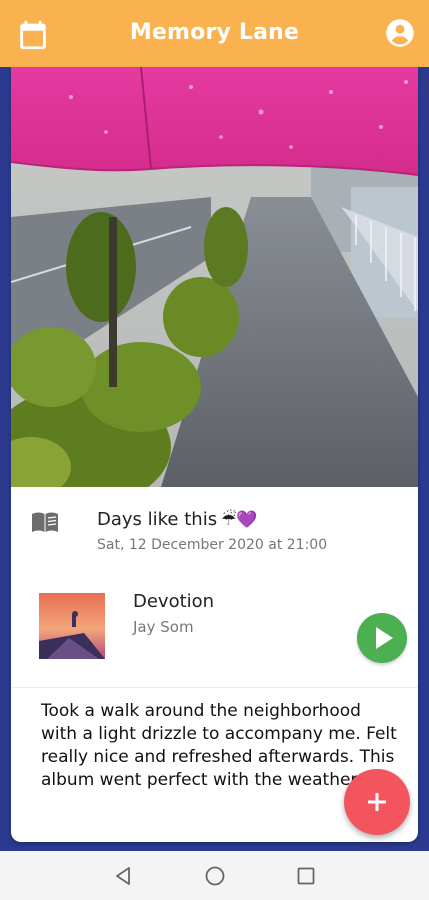 This screenshot has height=900, width=429. What do you see at coordinates (239, 520) in the screenshot?
I see `entry-title-emoji: ☔💜` at bounding box center [239, 520].